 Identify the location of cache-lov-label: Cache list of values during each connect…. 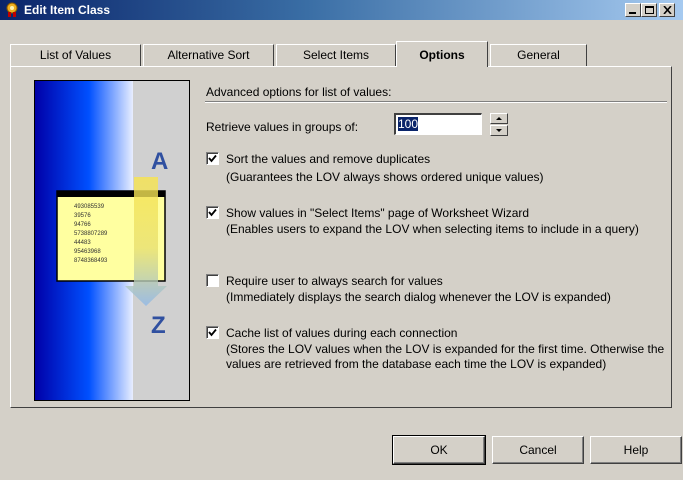
(342, 333).